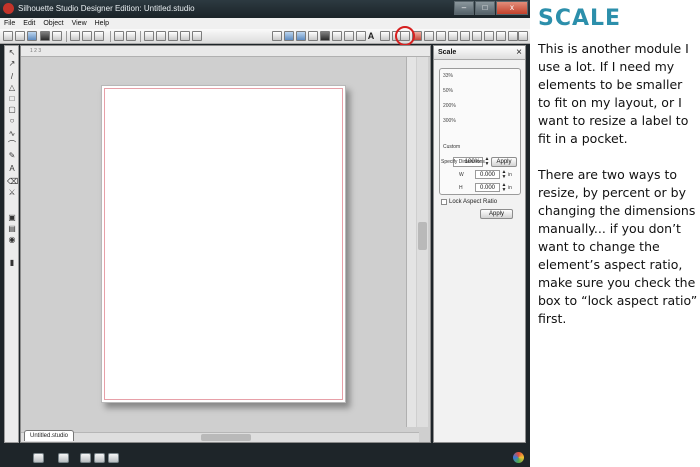  I want to click on offset-icon, so click(429, 36).